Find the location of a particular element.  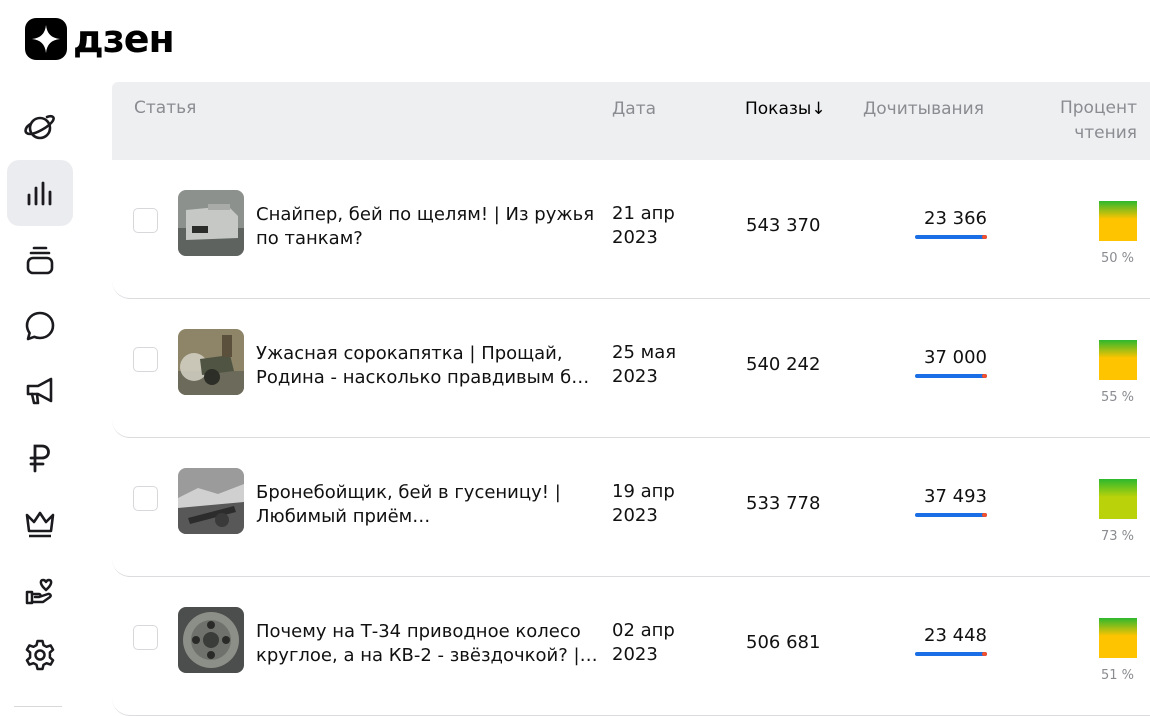

header-percent-line2: чтения is located at coordinates (1105, 133).